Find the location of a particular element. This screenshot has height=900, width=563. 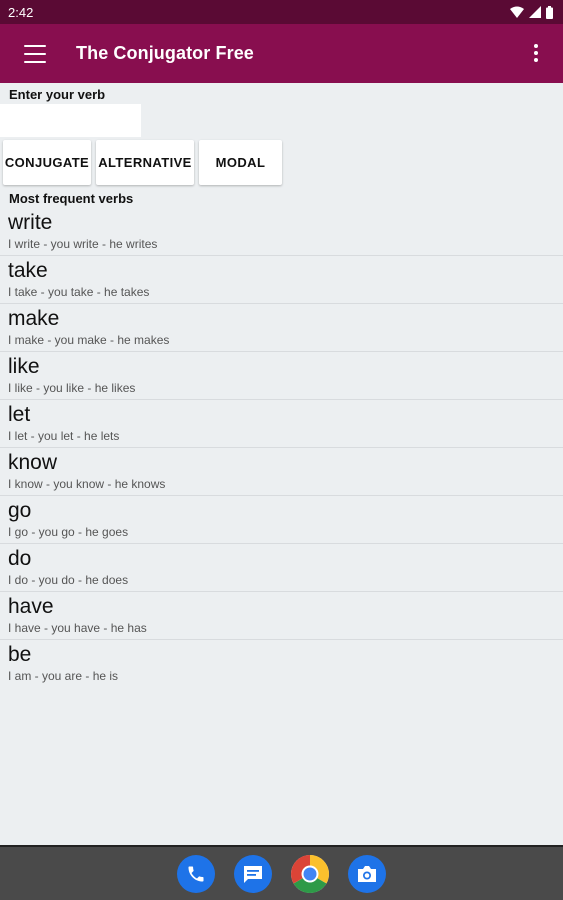

verb-forms: I do - you do - he does is located at coordinates (68, 580).